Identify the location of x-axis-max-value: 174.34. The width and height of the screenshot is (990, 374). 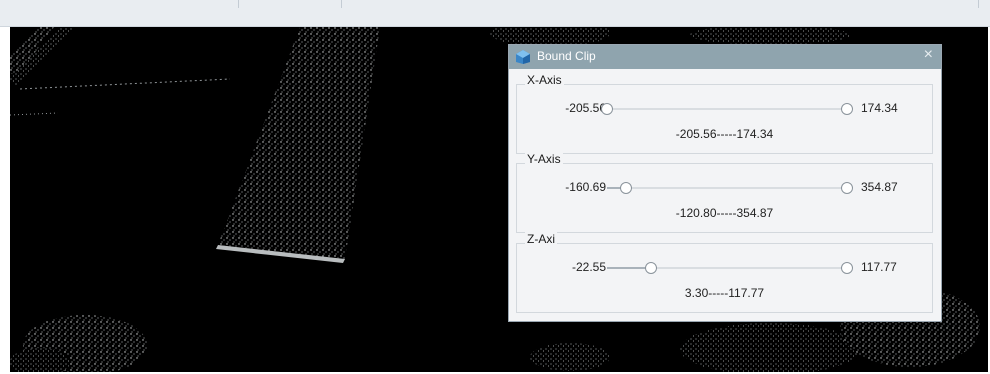
(879, 108).